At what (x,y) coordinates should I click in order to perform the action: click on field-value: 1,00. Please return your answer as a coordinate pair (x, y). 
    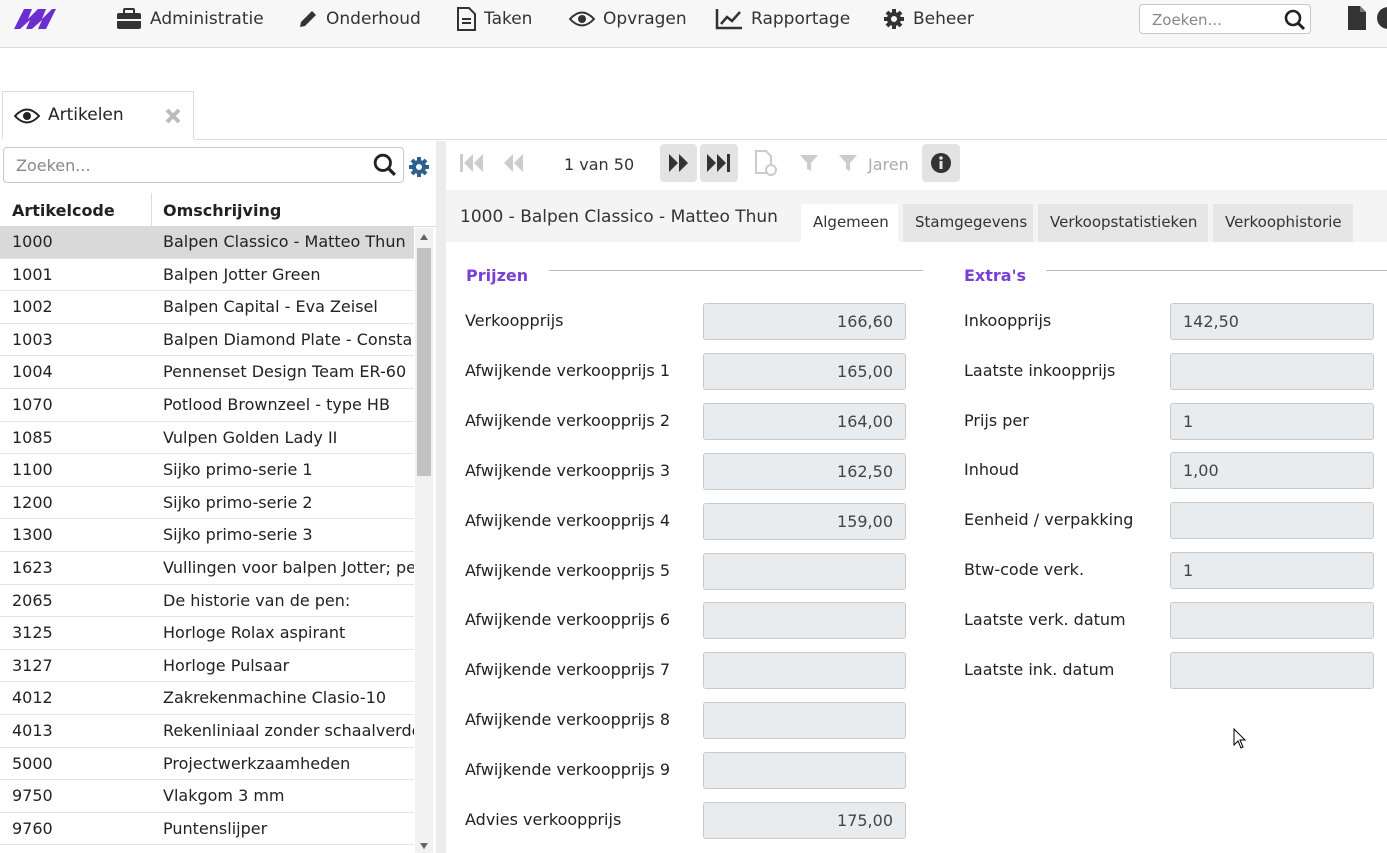
    Looking at the image, I should click on (1272, 471).